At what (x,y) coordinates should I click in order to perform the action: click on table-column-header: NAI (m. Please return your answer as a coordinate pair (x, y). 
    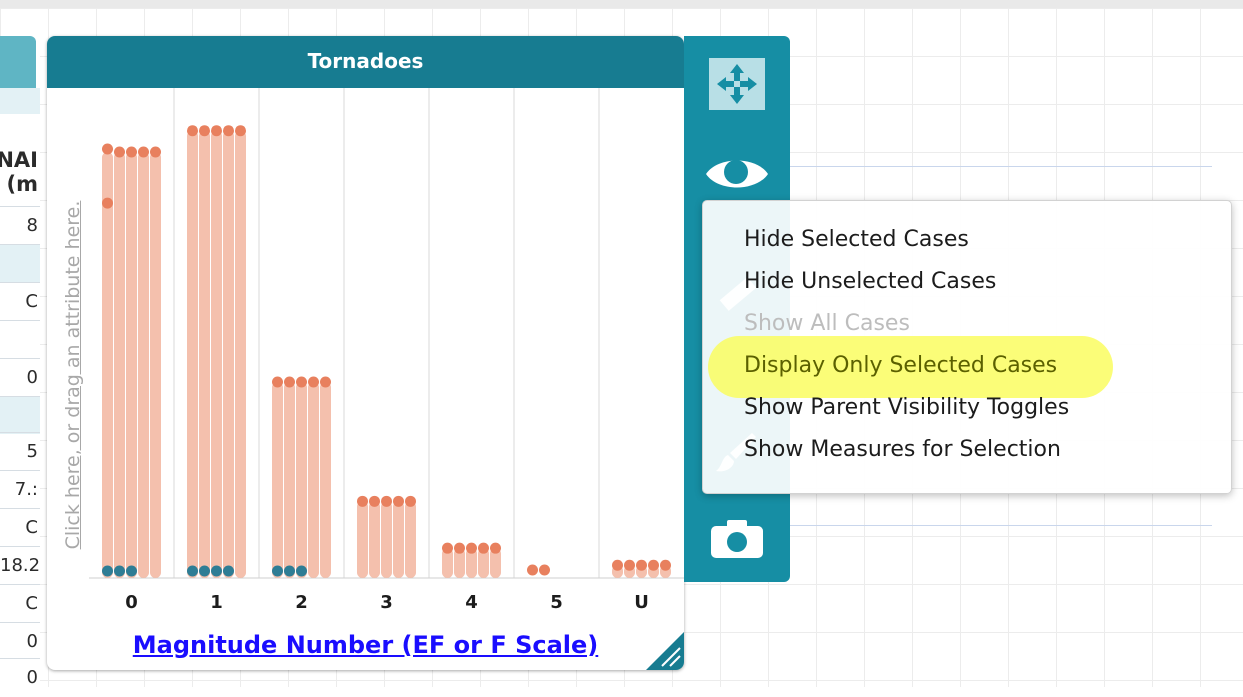
    Looking at the image, I should click on (20, 157).